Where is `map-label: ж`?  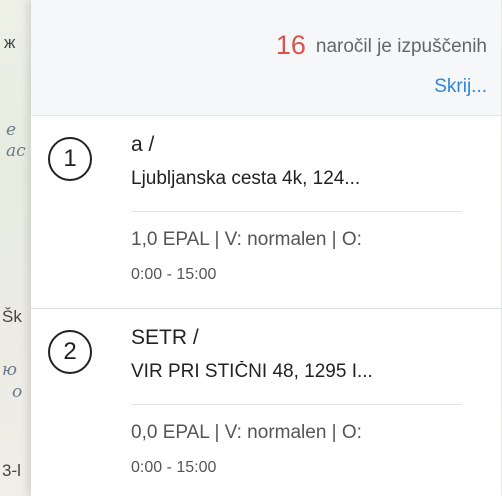 map-label: ж is located at coordinates (10, 42).